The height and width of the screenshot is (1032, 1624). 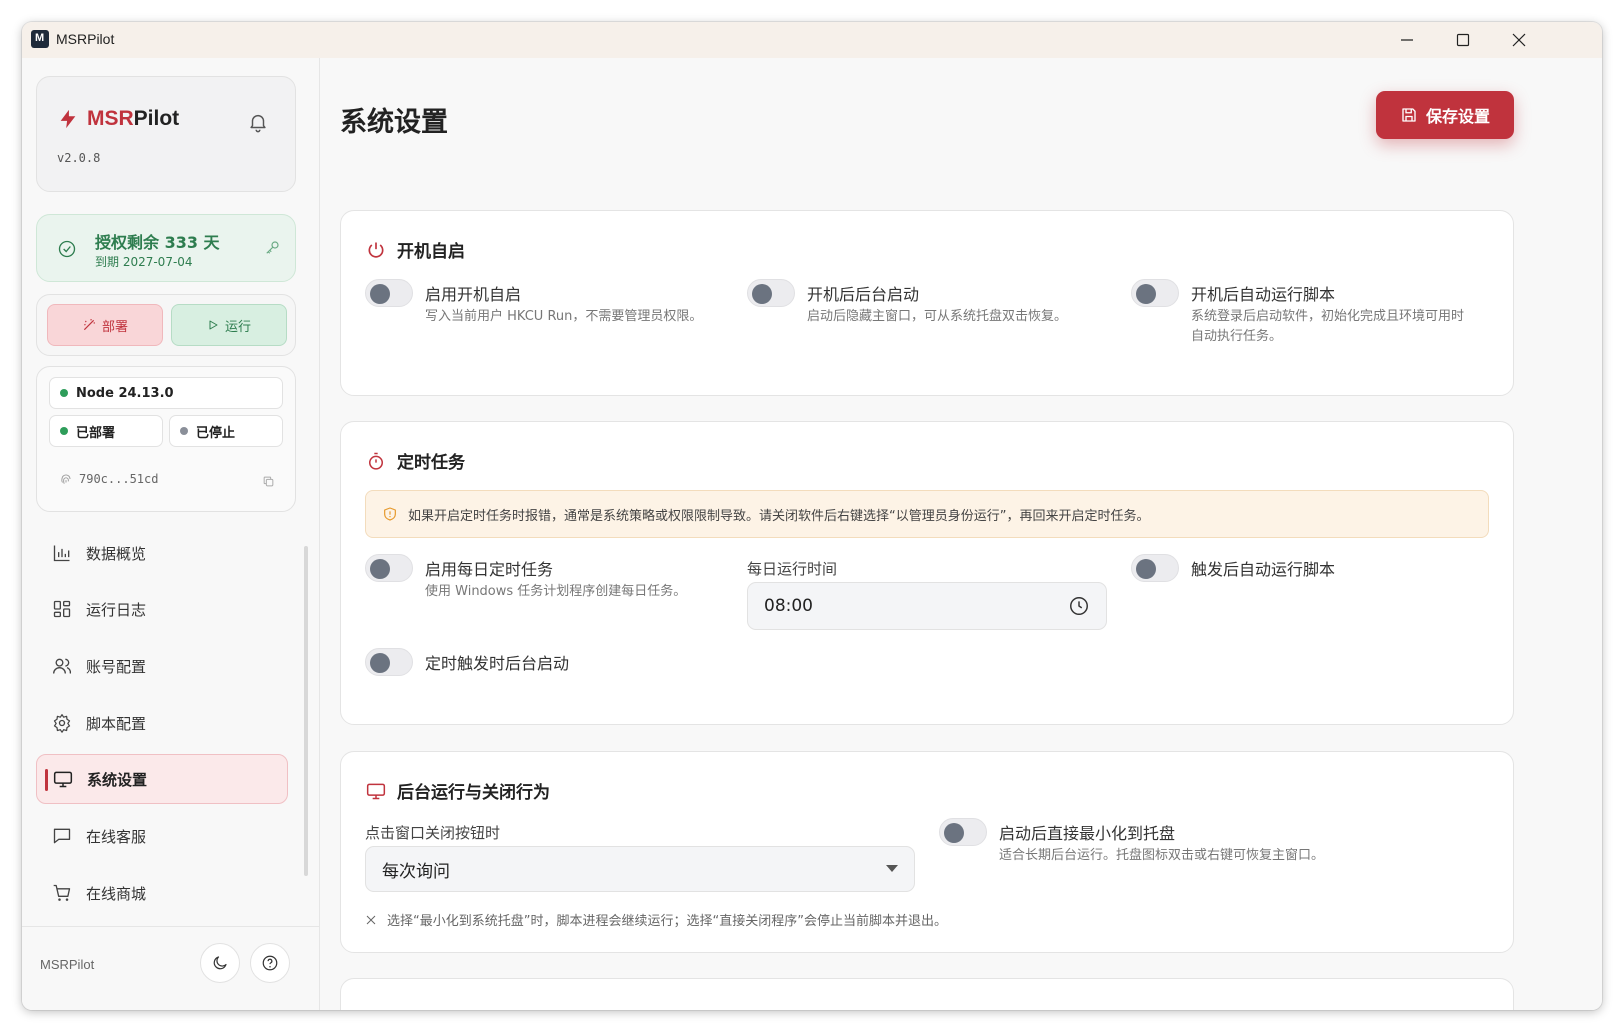 What do you see at coordinates (216, 433) in the screenshot?
I see `stopped-status: 已停止` at bounding box center [216, 433].